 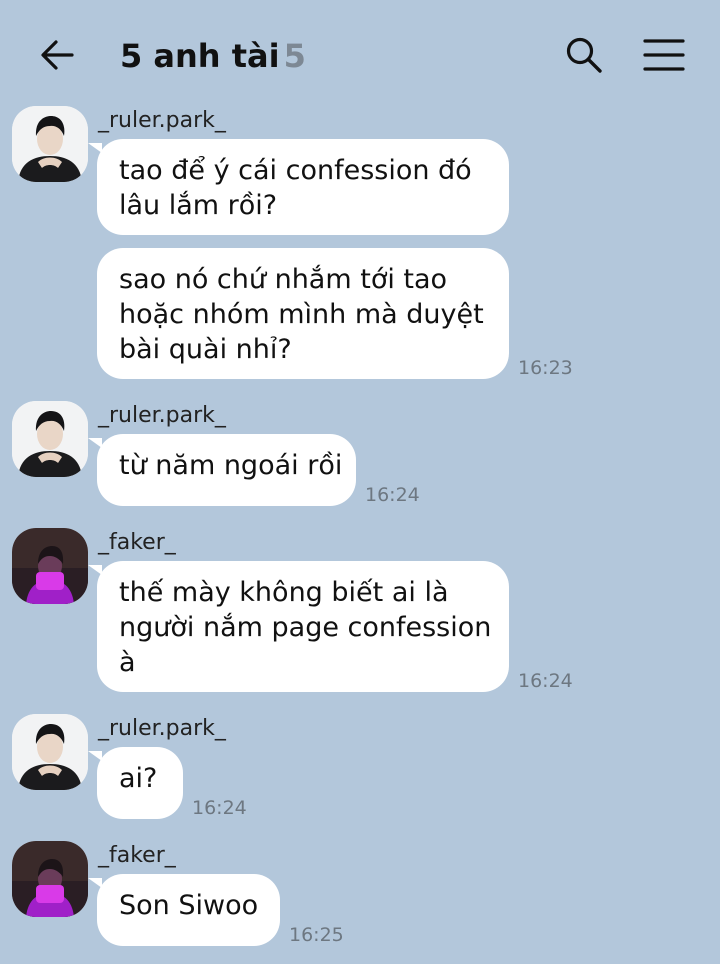 What do you see at coordinates (283, 279) in the screenshot?
I see `message-line: sao nó chứ nhắm tới tao` at bounding box center [283, 279].